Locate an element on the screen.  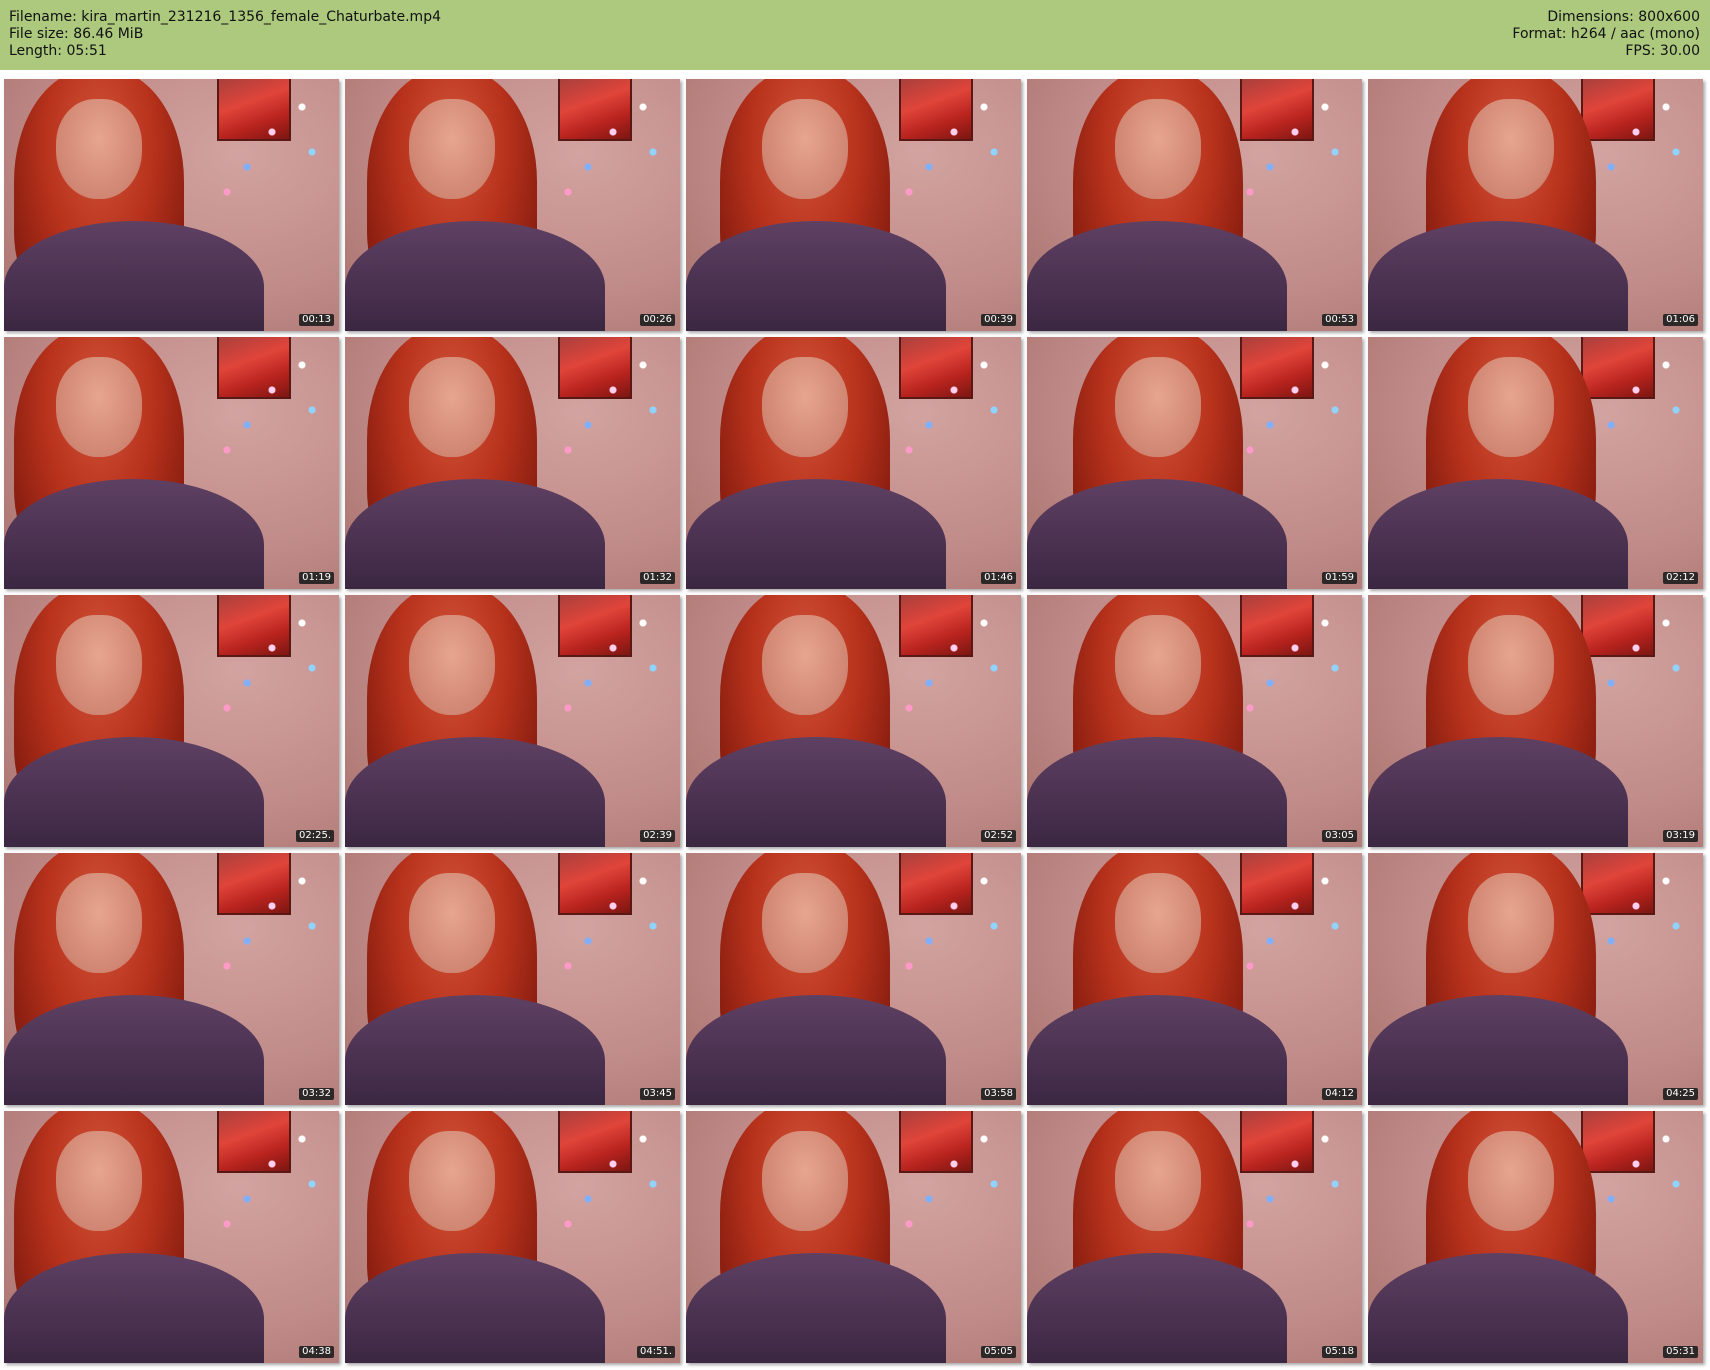
fps-text: FPS: 30.00 is located at coordinates (1662, 51).